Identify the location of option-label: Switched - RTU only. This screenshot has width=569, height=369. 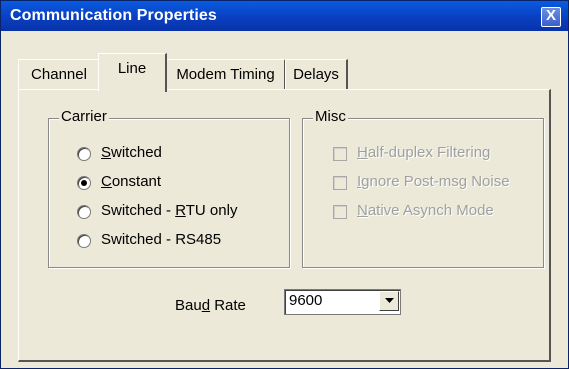
(169, 210).